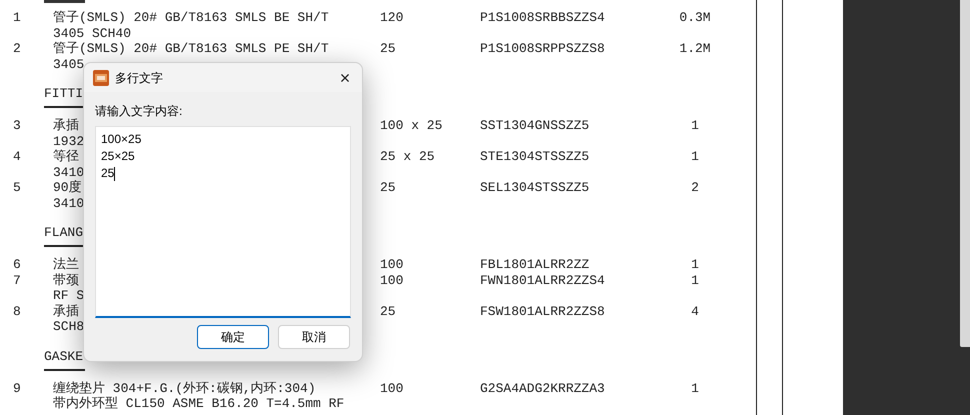  What do you see at coordinates (17, 264) in the screenshot?
I see `row-number: 6` at bounding box center [17, 264].